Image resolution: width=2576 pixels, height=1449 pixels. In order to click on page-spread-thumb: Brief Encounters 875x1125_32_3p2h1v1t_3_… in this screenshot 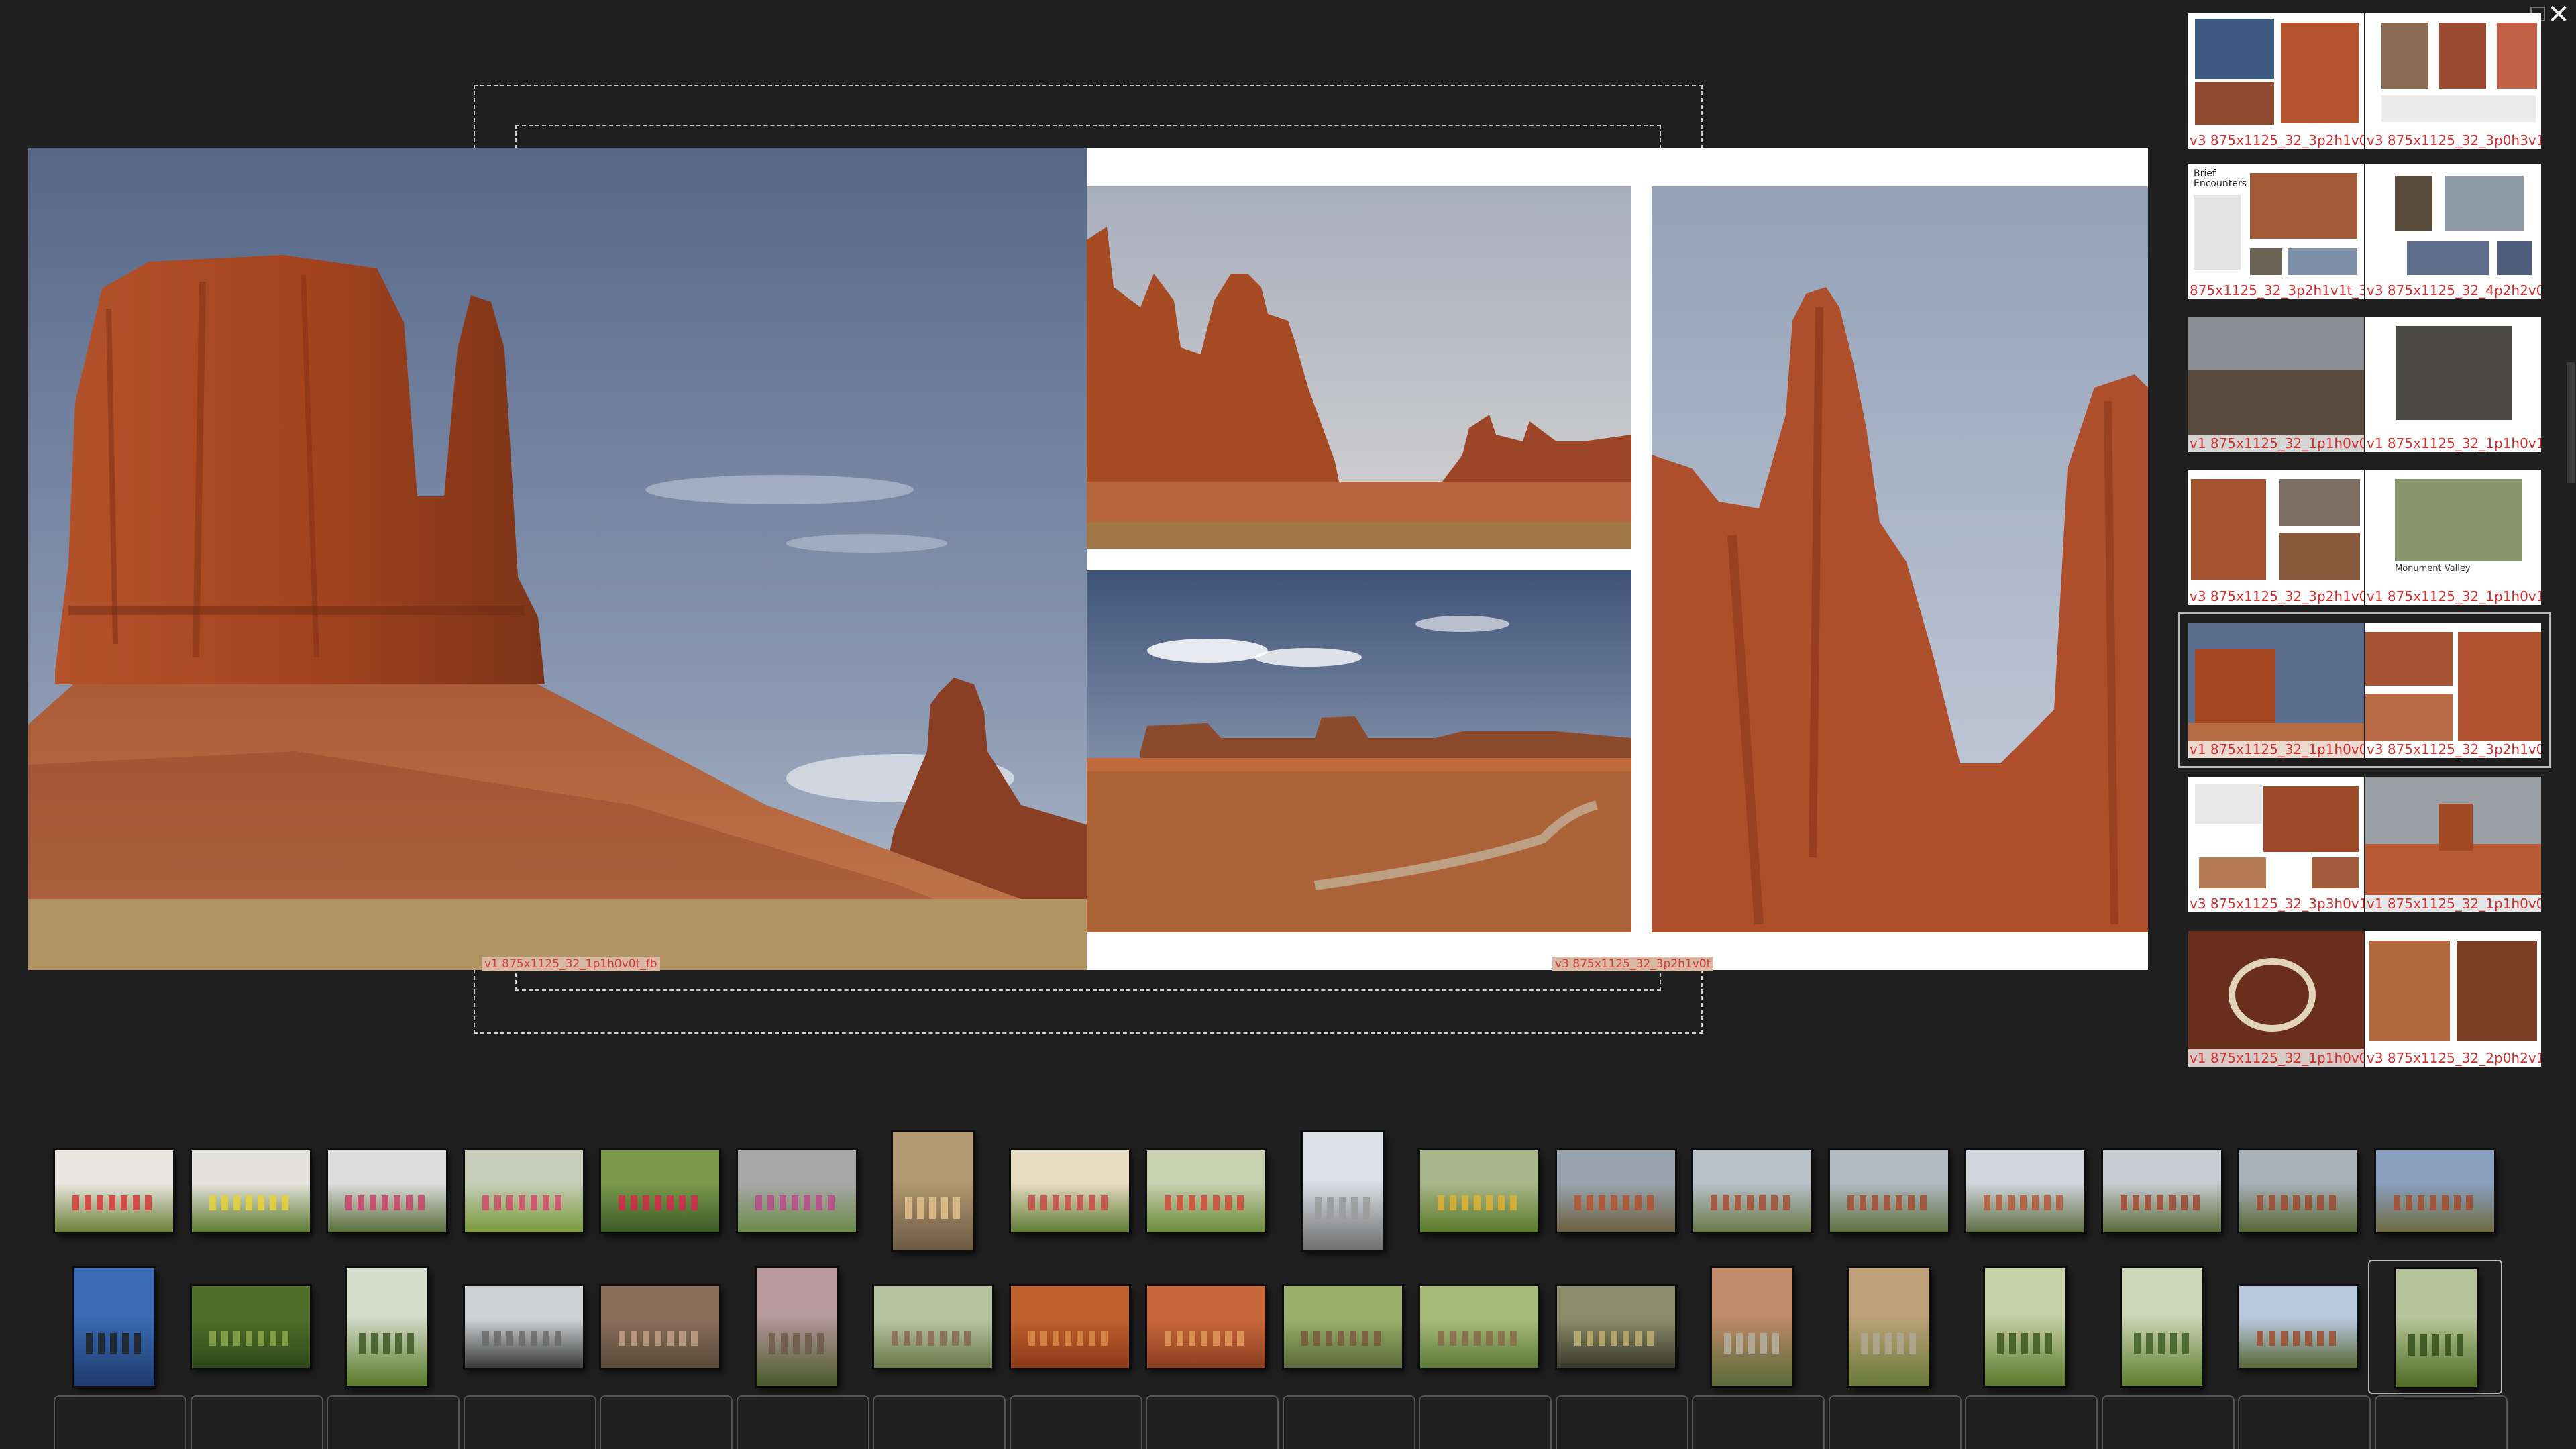, I will do `click(2364, 231)`.